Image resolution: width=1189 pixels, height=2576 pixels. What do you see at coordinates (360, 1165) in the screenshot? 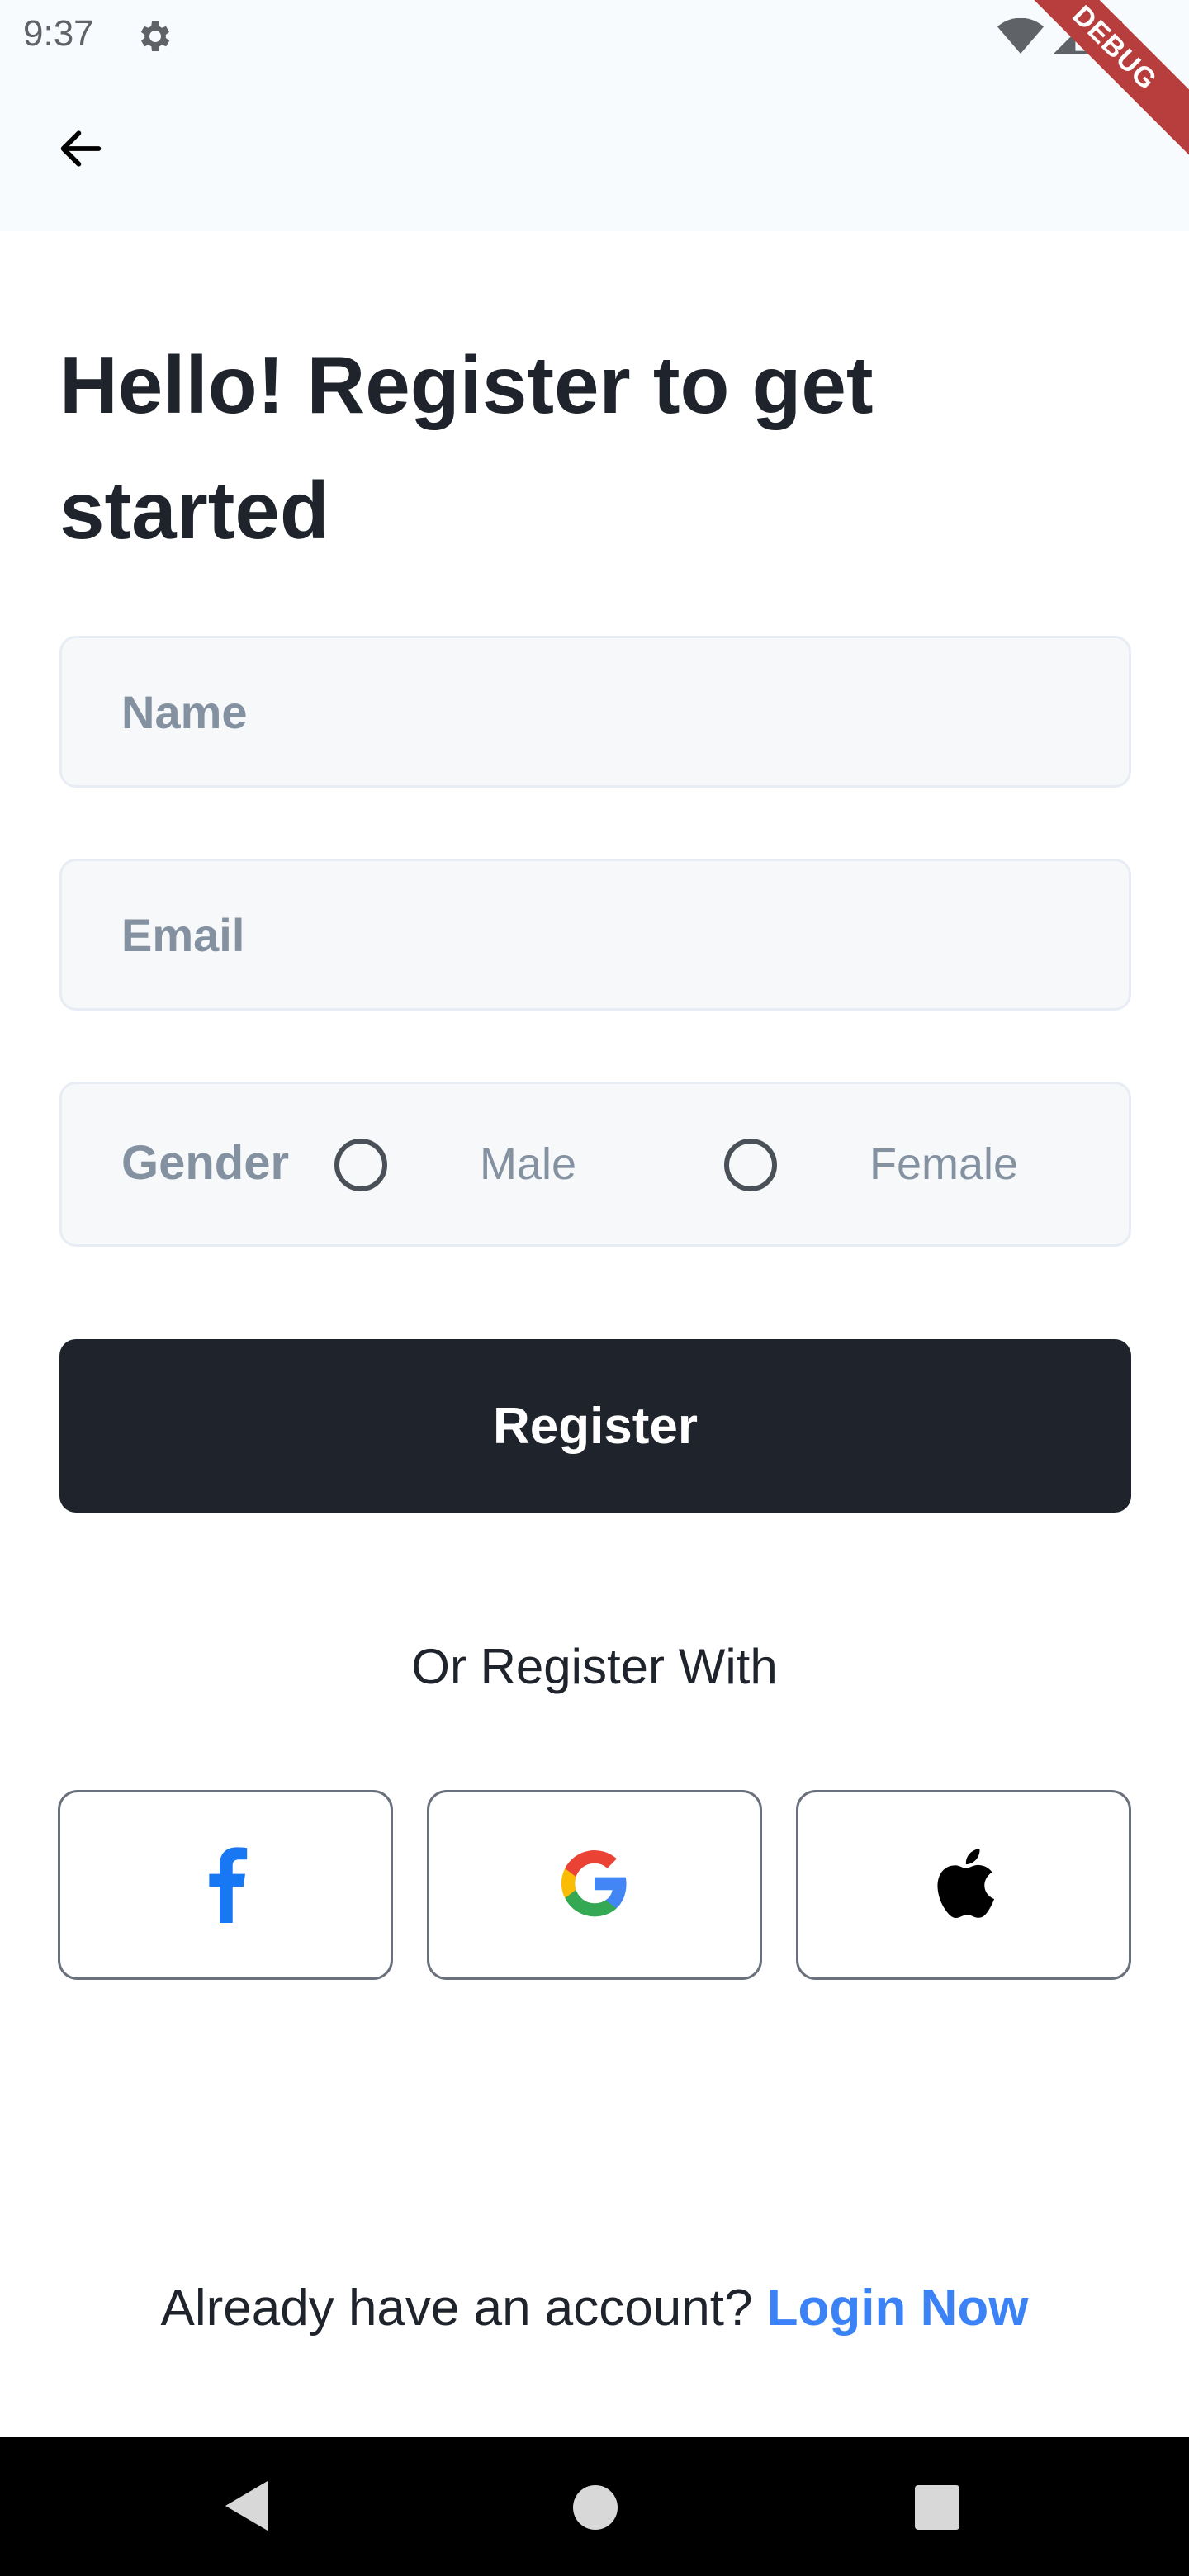
I see `male-radio` at bounding box center [360, 1165].